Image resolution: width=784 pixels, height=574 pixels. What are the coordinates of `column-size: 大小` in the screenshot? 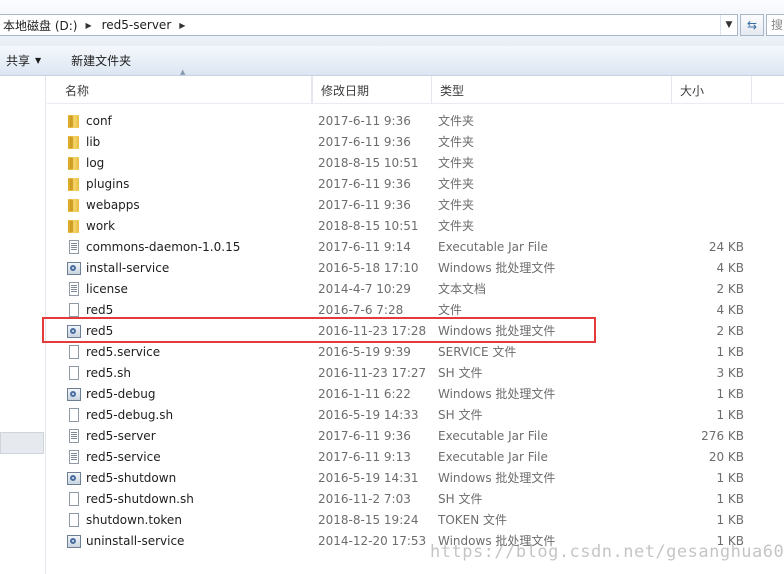 It's located at (712, 90).